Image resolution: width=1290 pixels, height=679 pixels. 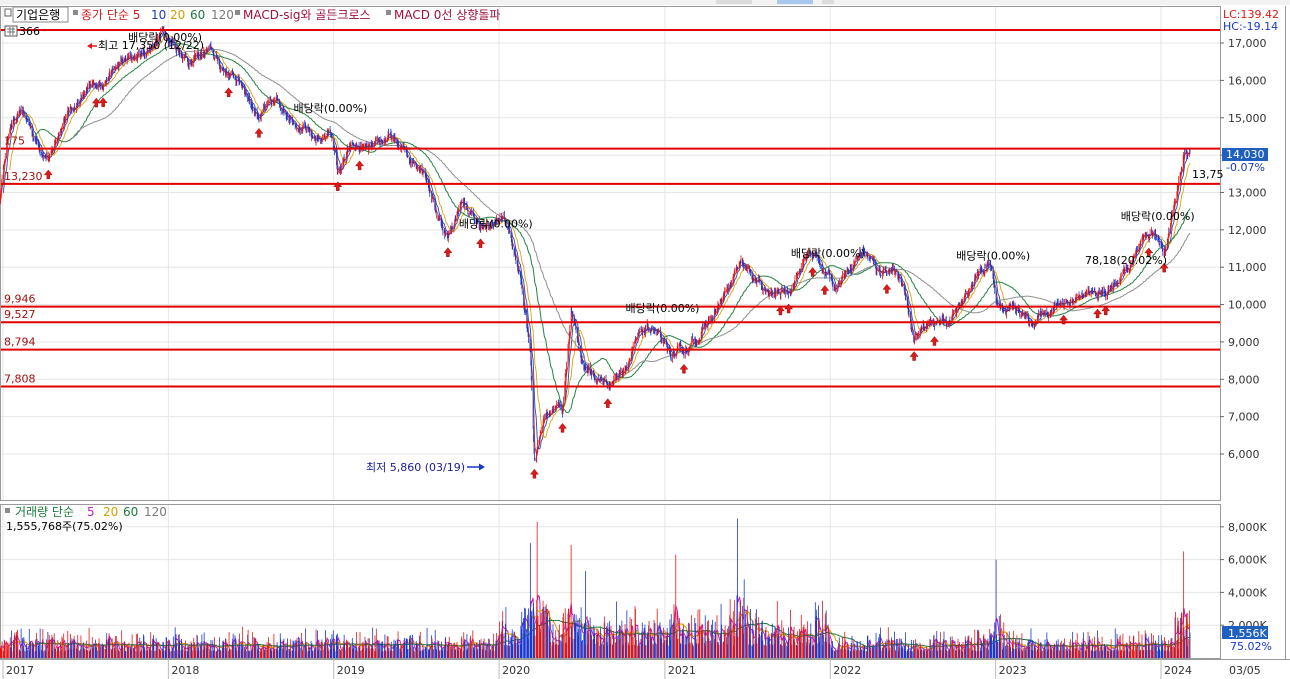 I want to click on level-label: 175, so click(x=14, y=141).